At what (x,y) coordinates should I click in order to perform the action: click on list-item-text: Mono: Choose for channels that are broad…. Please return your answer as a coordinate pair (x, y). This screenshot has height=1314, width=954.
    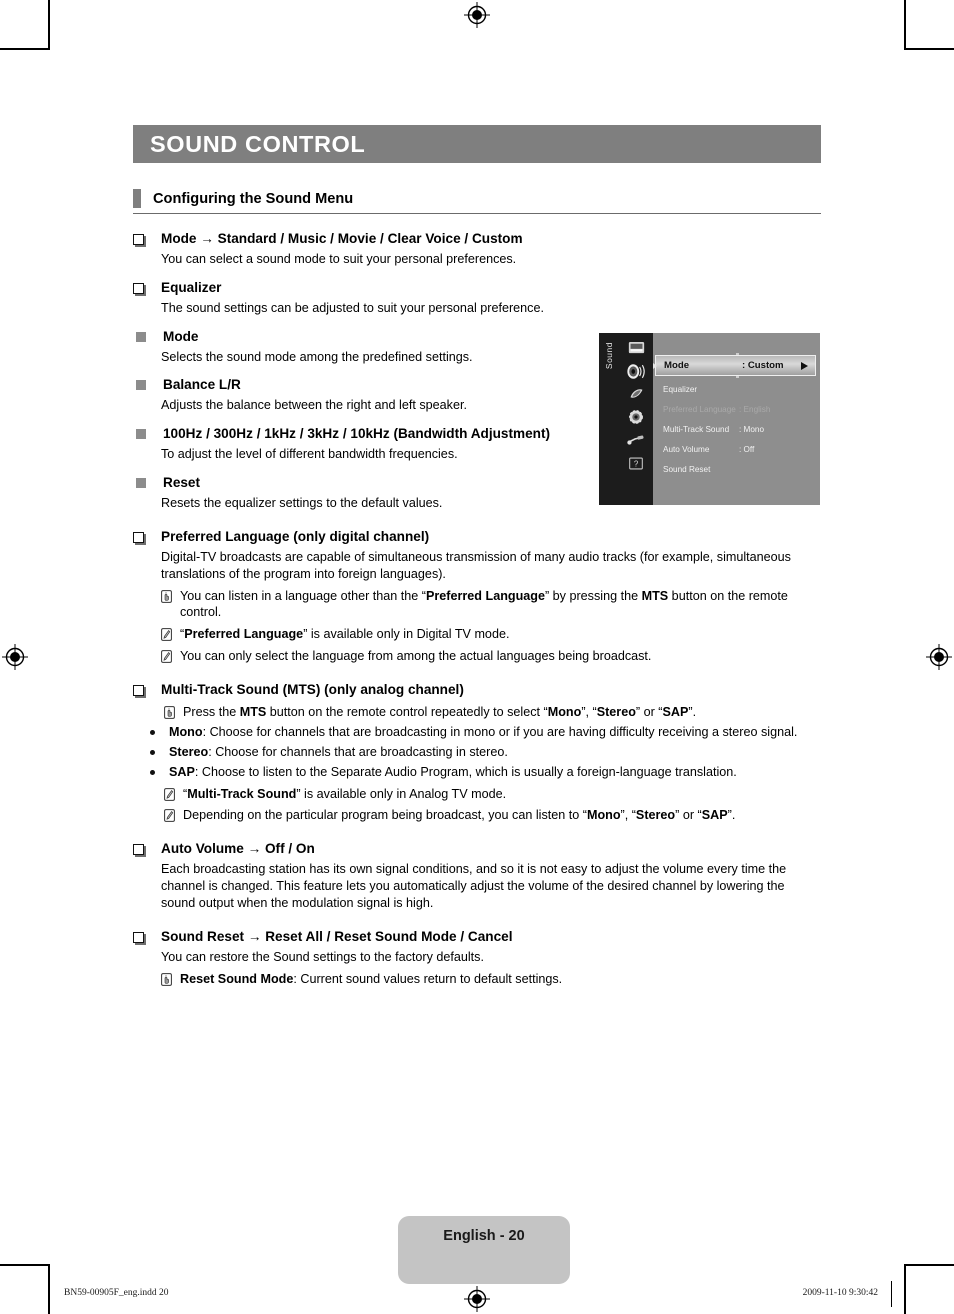
    Looking at the image, I should click on (483, 731).